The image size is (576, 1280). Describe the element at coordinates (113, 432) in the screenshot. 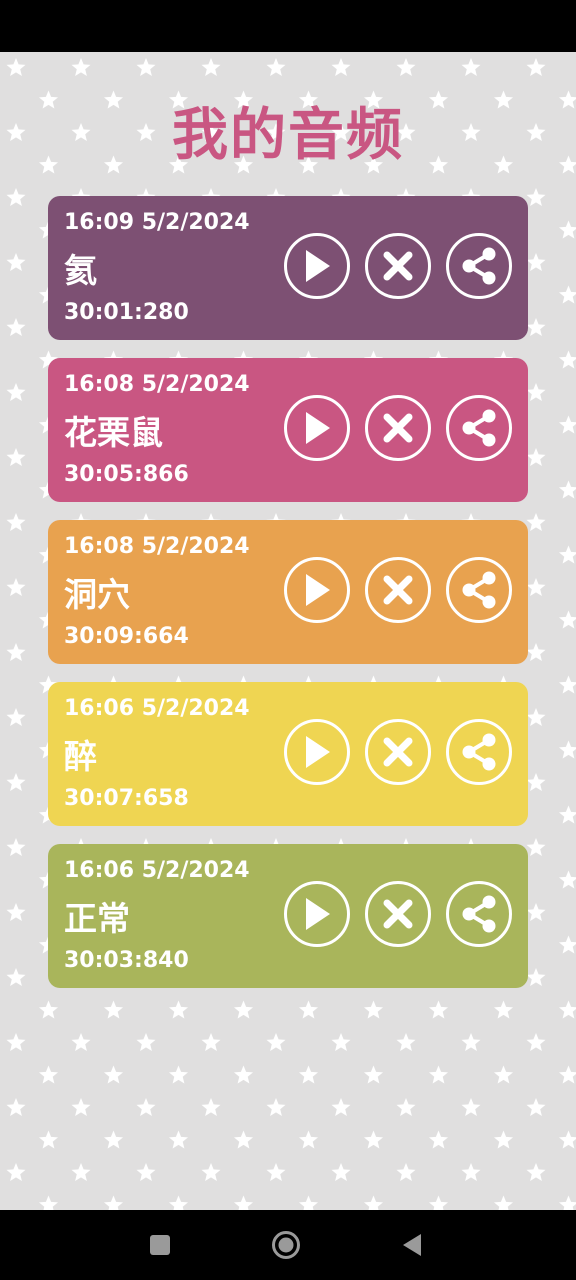

I see `recording-name: 花栗鼠` at that location.